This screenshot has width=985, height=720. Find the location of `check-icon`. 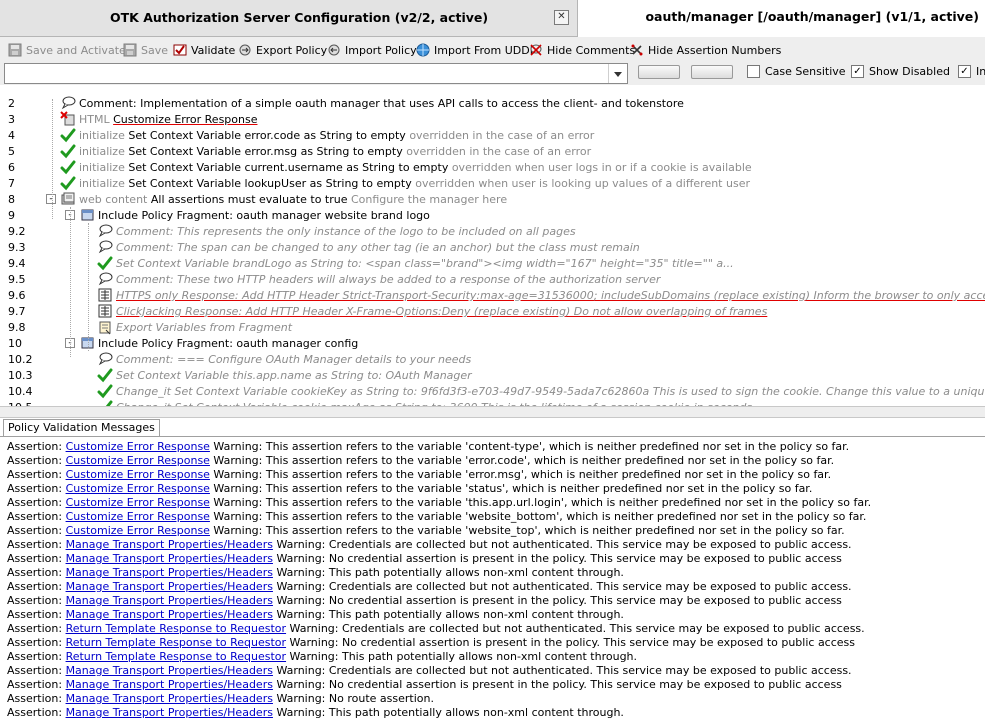

check-icon is located at coordinates (105, 263).